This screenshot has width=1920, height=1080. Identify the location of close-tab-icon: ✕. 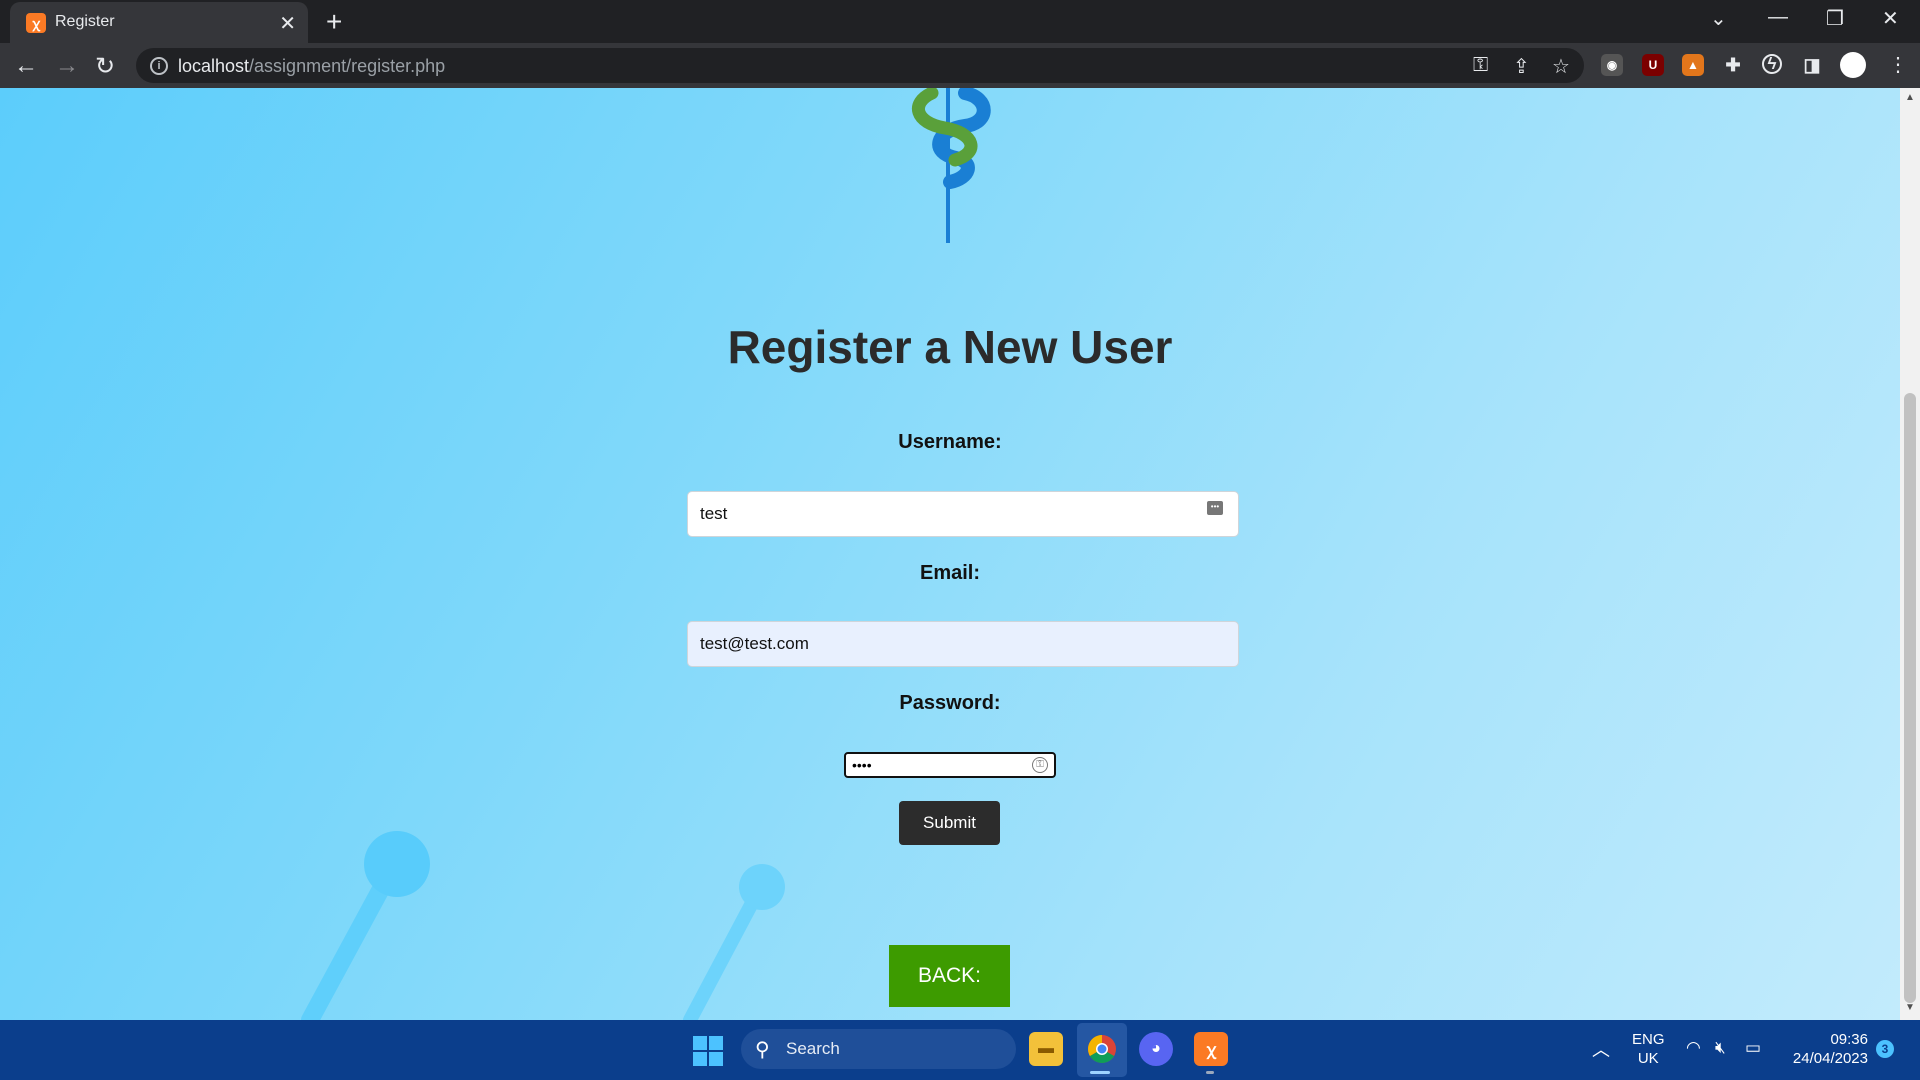
(287, 23).